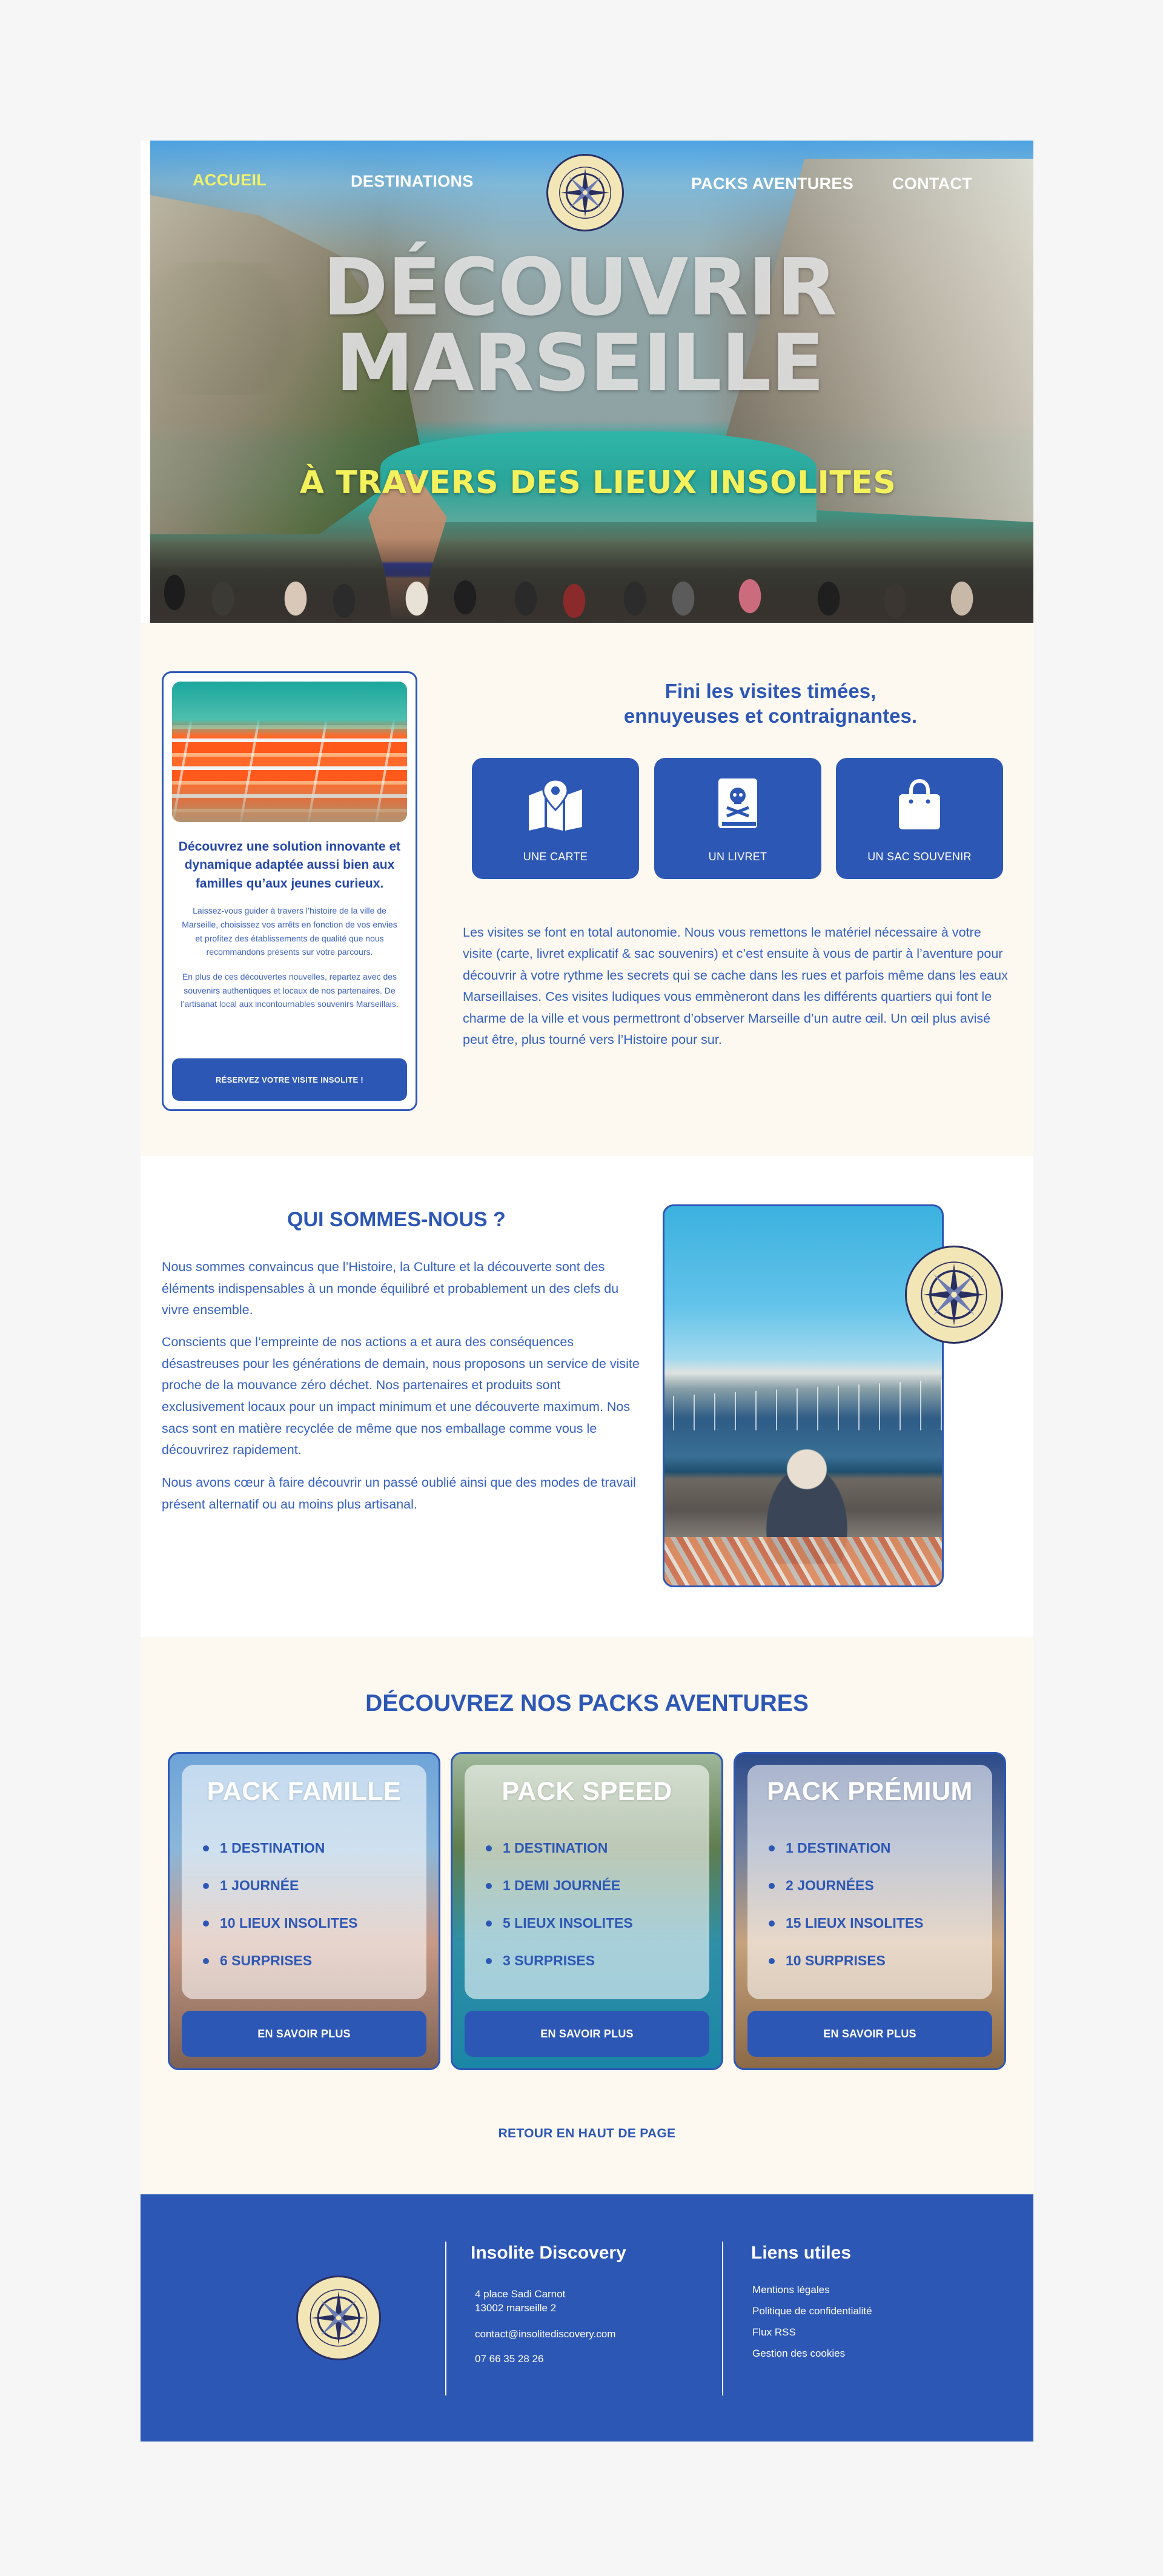 The width and height of the screenshot is (1163, 2576). What do you see at coordinates (846, 1971) in the screenshot?
I see `pack-feature: 10 SURPRISES` at bounding box center [846, 1971].